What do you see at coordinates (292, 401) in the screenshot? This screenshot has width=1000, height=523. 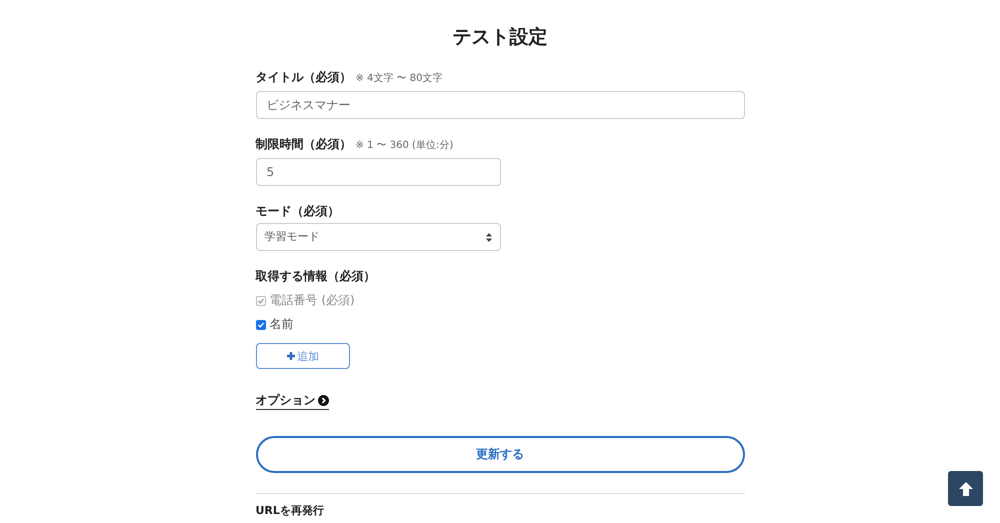 I see `options-link: オプション` at bounding box center [292, 401].